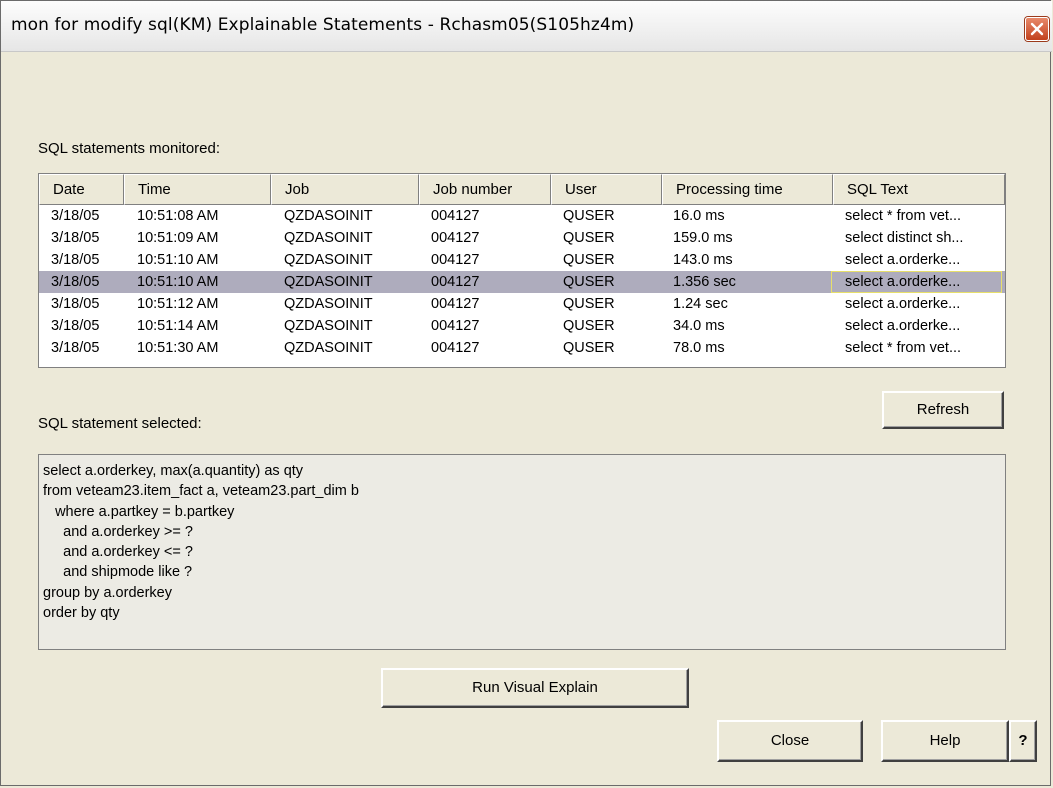  Describe the element at coordinates (703, 238) in the screenshot. I see `cell-processing-time: 159.0 ms` at that location.